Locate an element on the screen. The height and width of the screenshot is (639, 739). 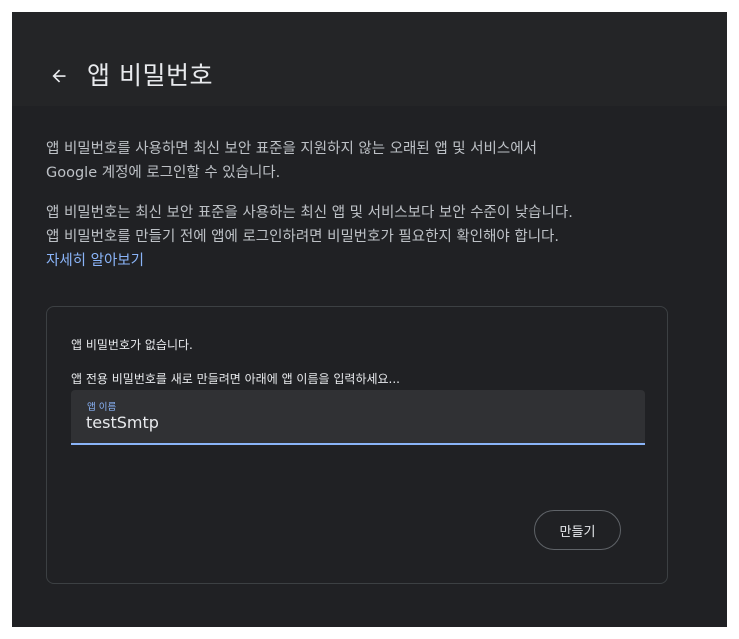
learn-more-link: 자세히 알아보기 is located at coordinates (95, 261).